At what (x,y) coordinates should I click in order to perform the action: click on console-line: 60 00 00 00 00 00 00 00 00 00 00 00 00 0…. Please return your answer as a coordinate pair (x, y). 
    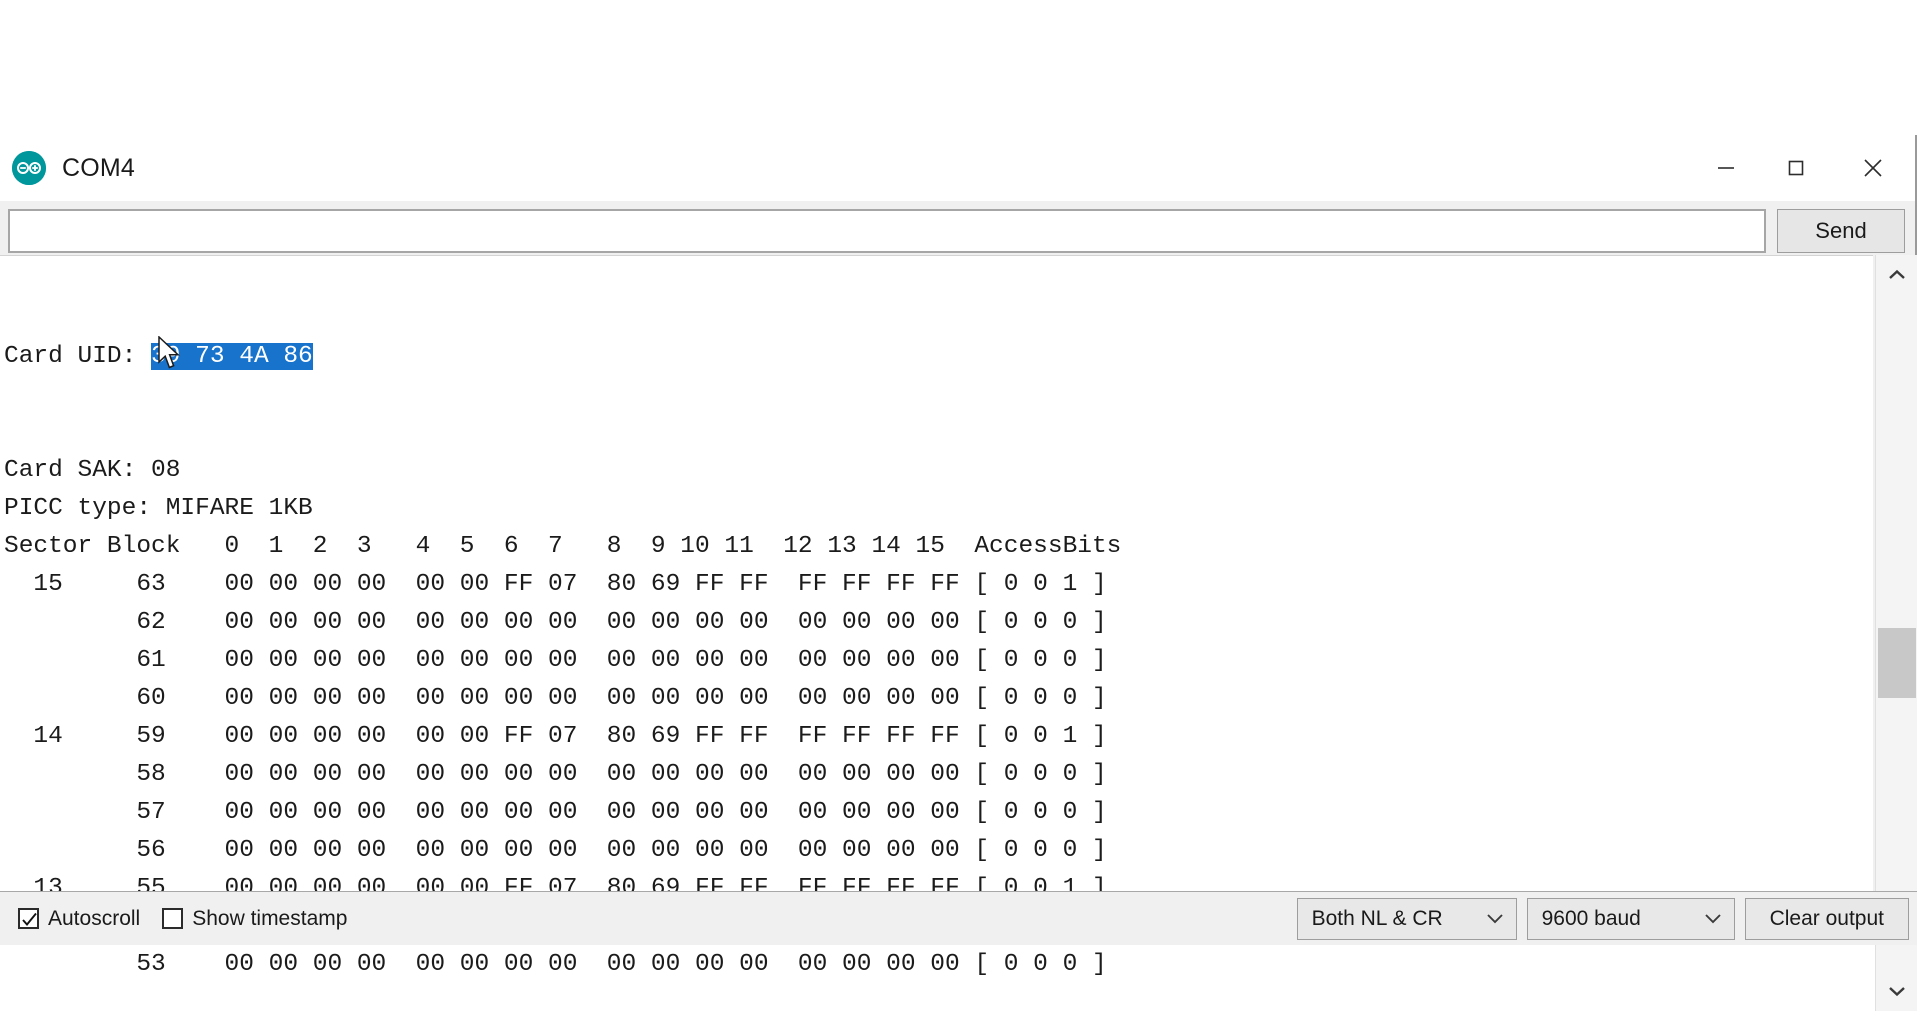
    Looking at the image, I should click on (555, 698).